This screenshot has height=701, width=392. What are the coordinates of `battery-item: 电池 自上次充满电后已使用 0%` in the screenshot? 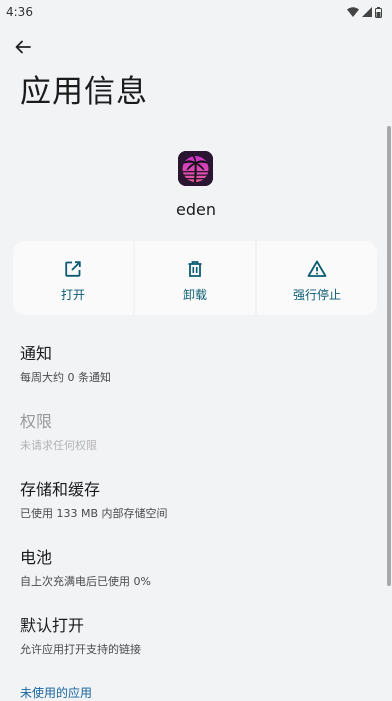 It's located at (195, 566).